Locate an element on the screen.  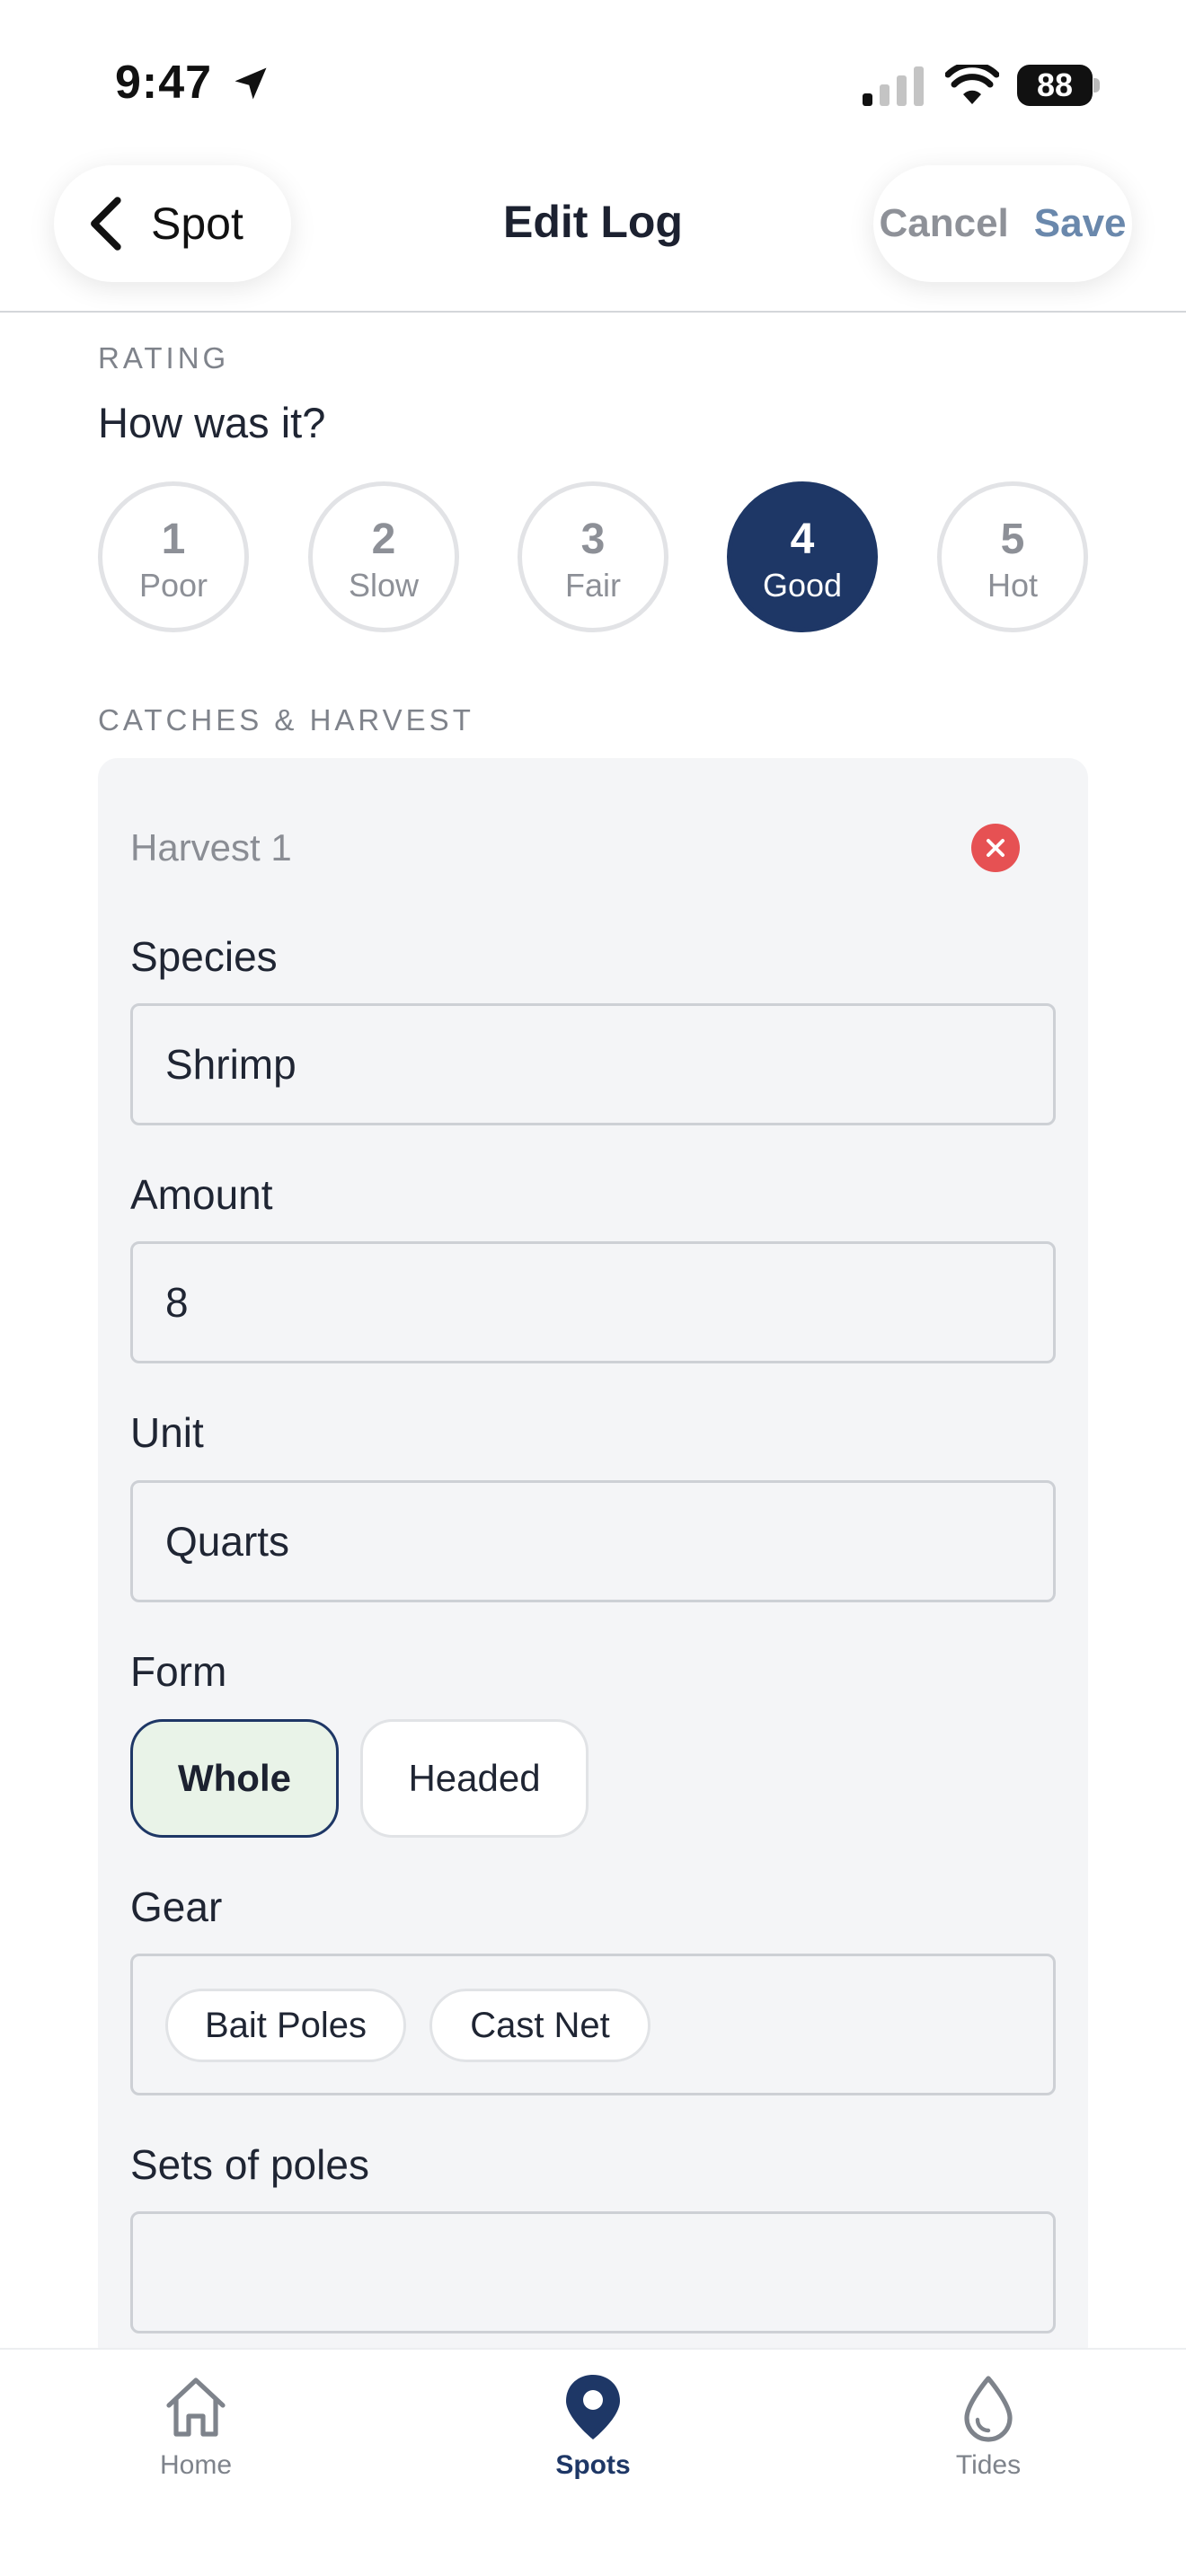
rating-option-2: 2 Slow is located at coordinates (383, 556).